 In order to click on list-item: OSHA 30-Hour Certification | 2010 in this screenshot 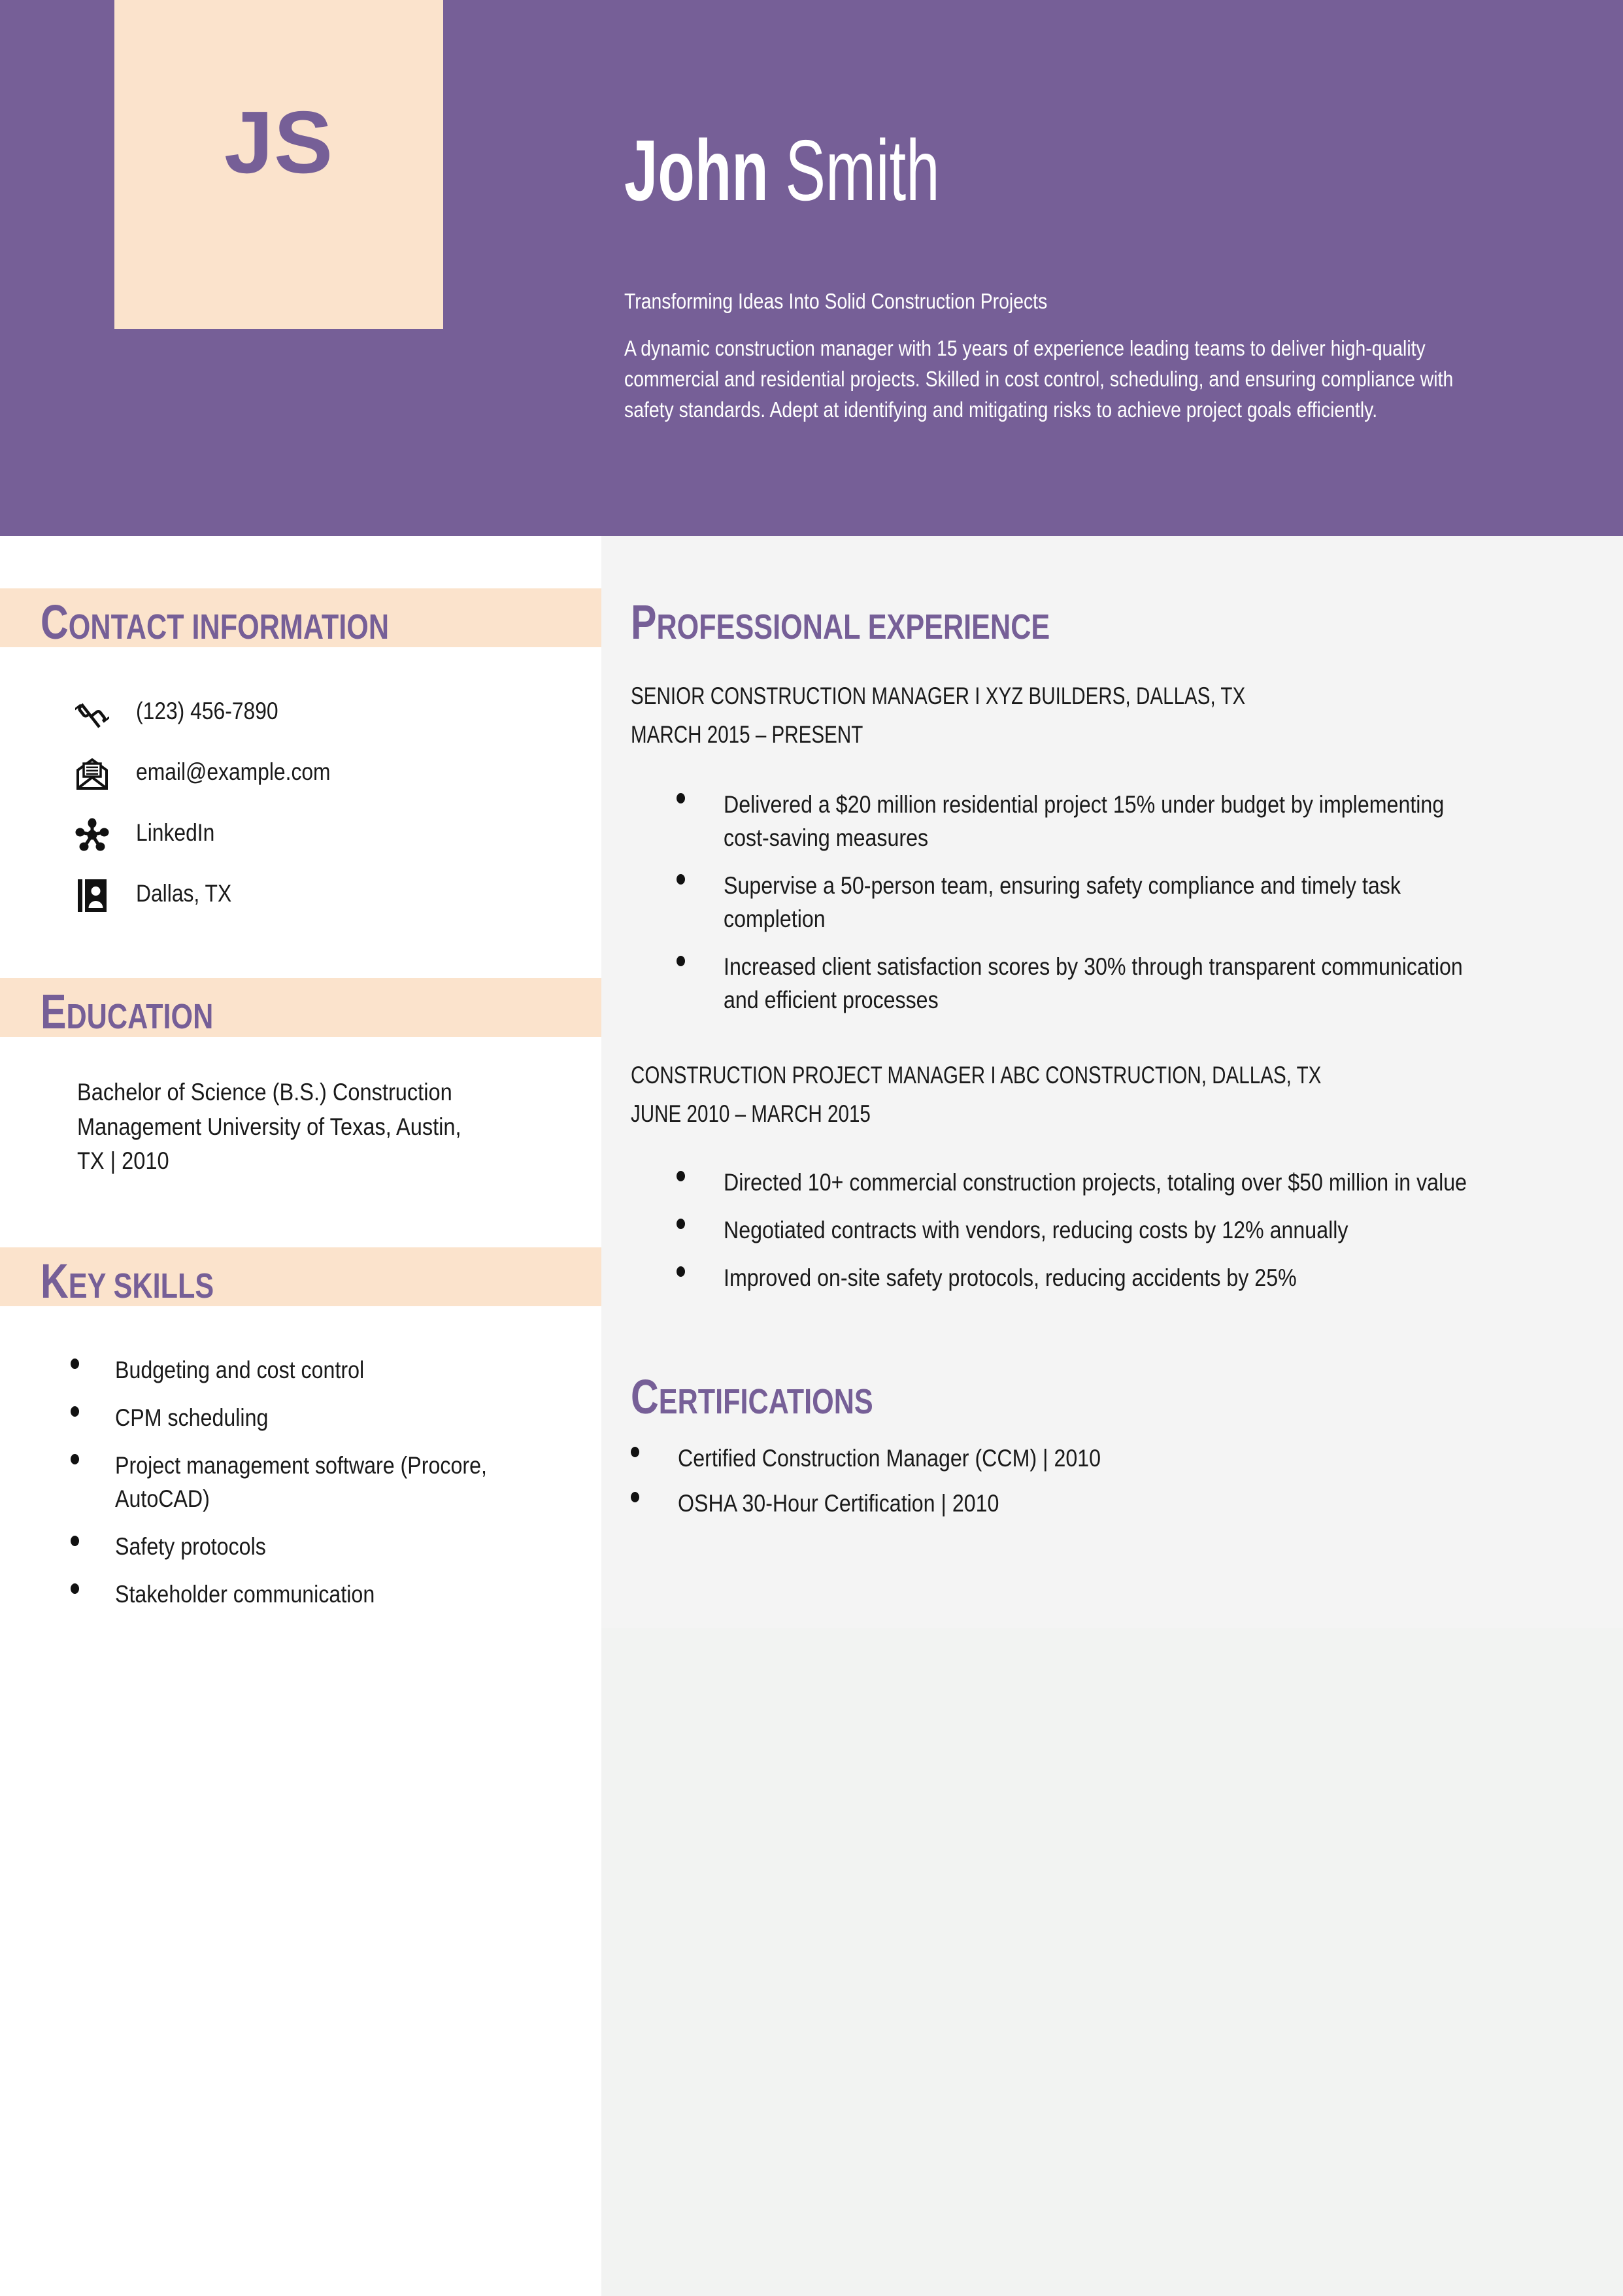, I will do `click(1095, 1504)`.